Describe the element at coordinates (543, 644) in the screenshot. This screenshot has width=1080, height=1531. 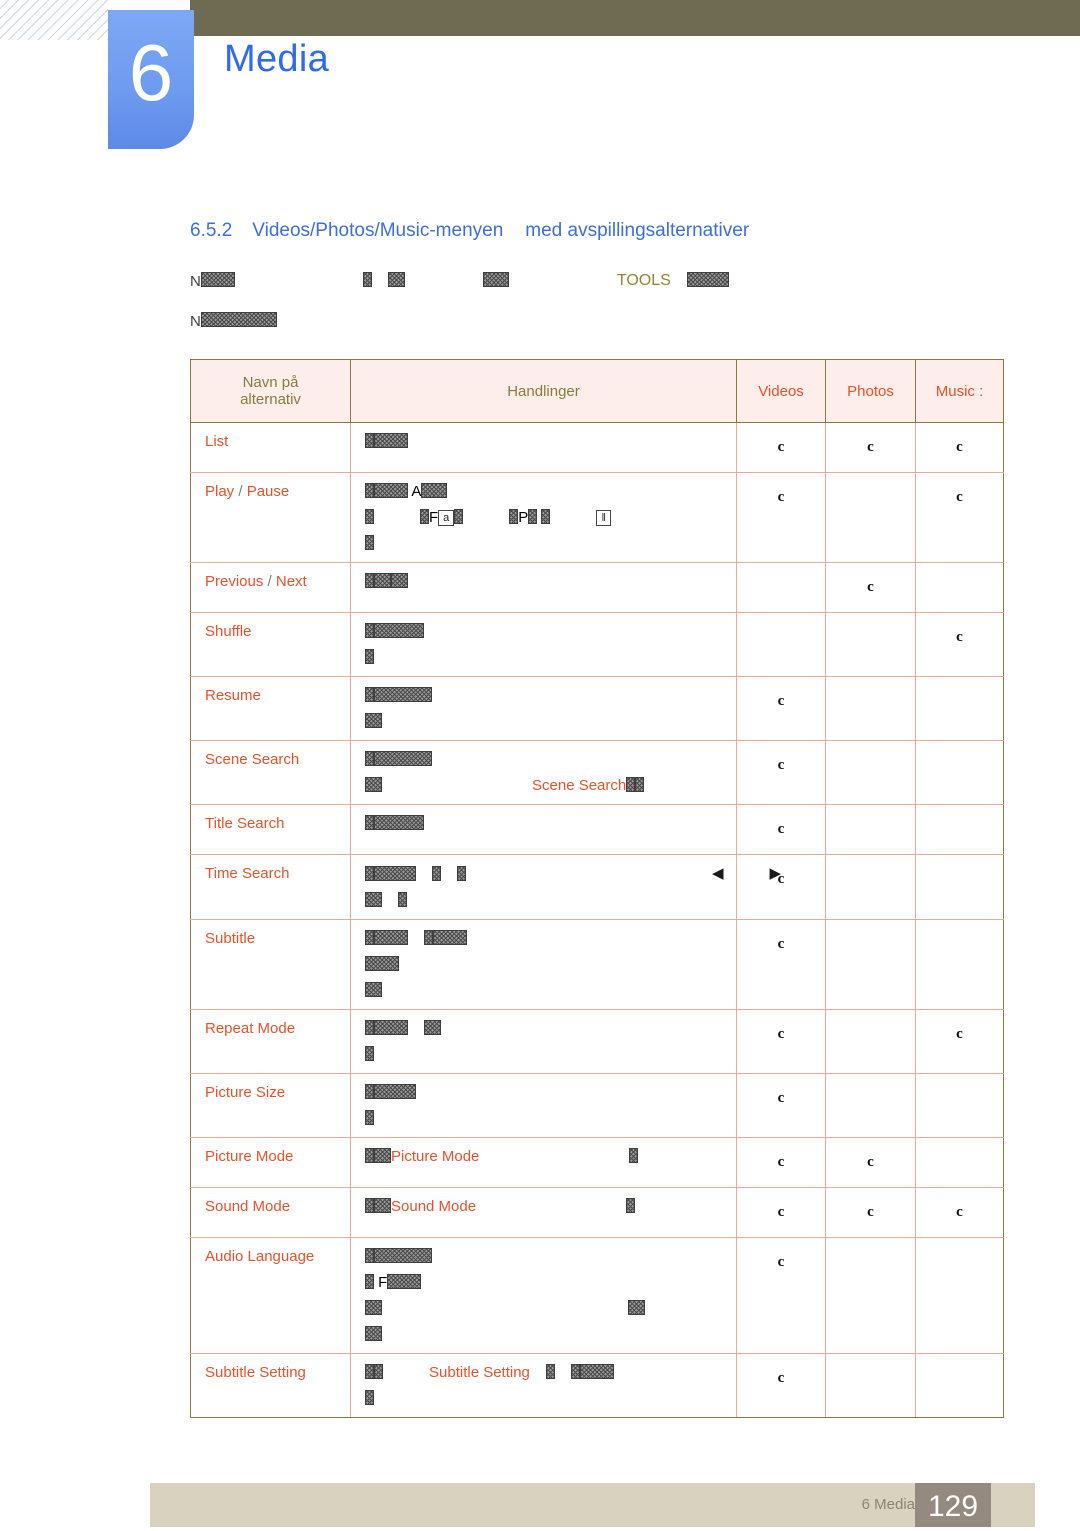
I see `option-actions-shuffle` at that location.